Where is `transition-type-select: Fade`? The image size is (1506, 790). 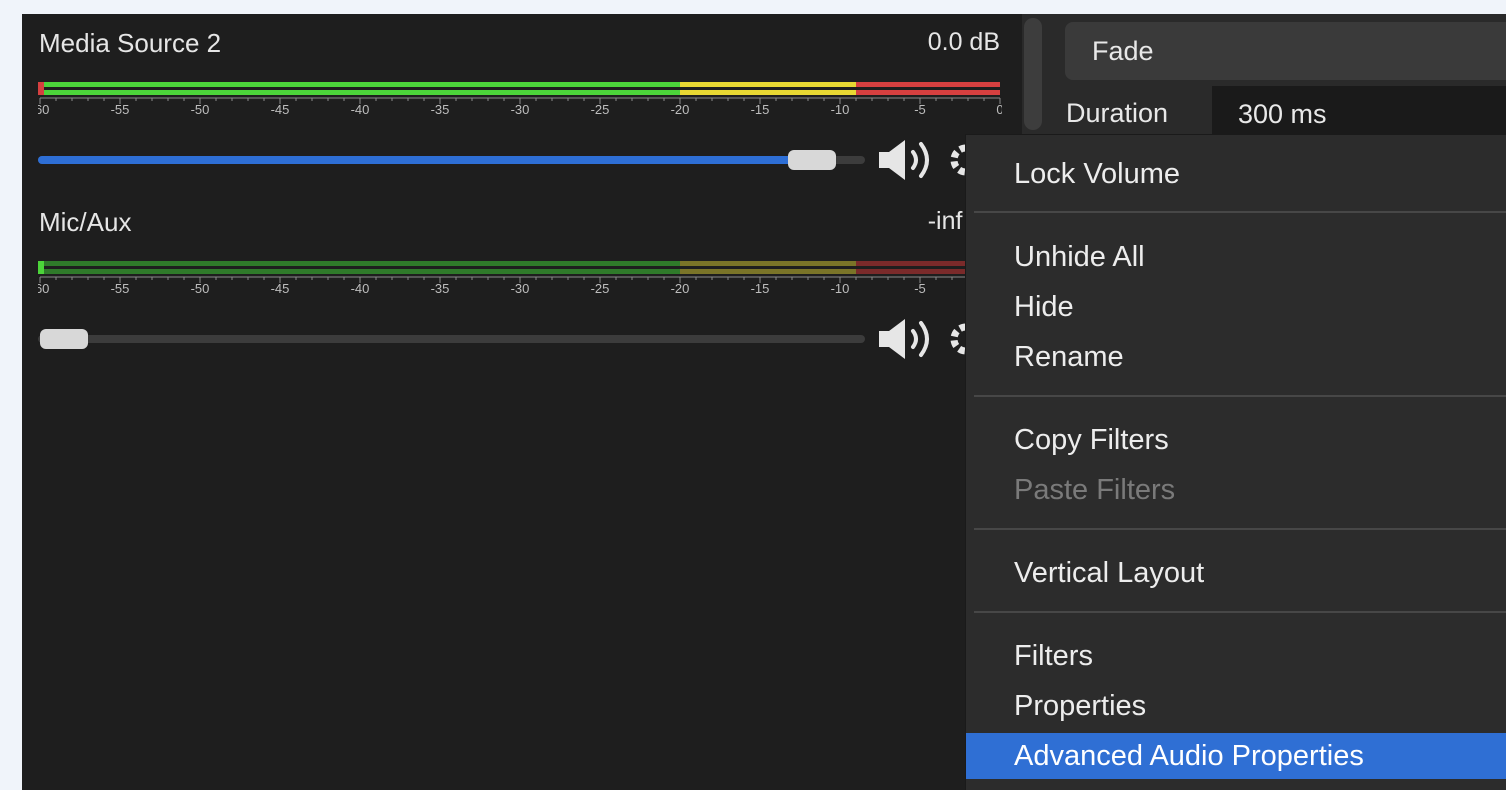 transition-type-select: Fade is located at coordinates (1285, 51).